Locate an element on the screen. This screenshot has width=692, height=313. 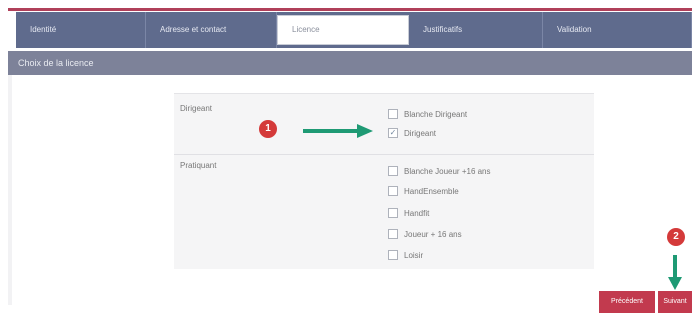
option-label: Blanche Dirigeant is located at coordinates (436, 114).